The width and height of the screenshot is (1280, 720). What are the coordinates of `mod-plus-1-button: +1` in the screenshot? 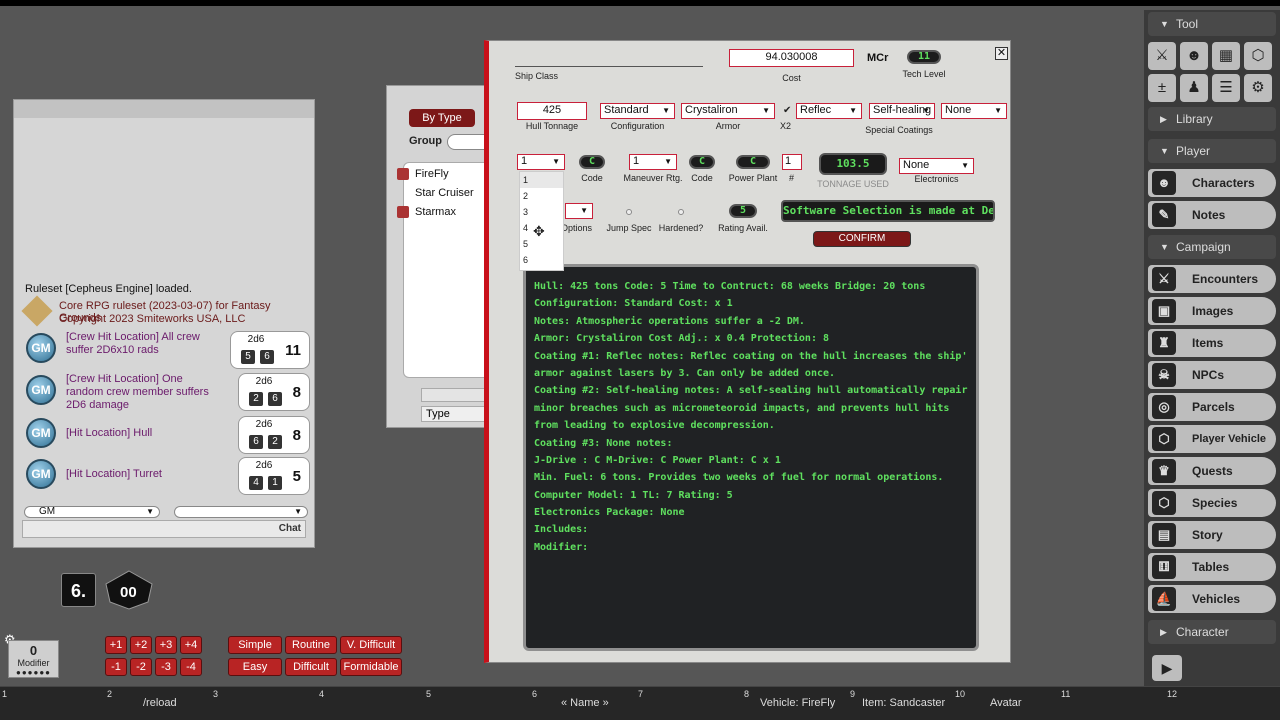 It's located at (116, 645).